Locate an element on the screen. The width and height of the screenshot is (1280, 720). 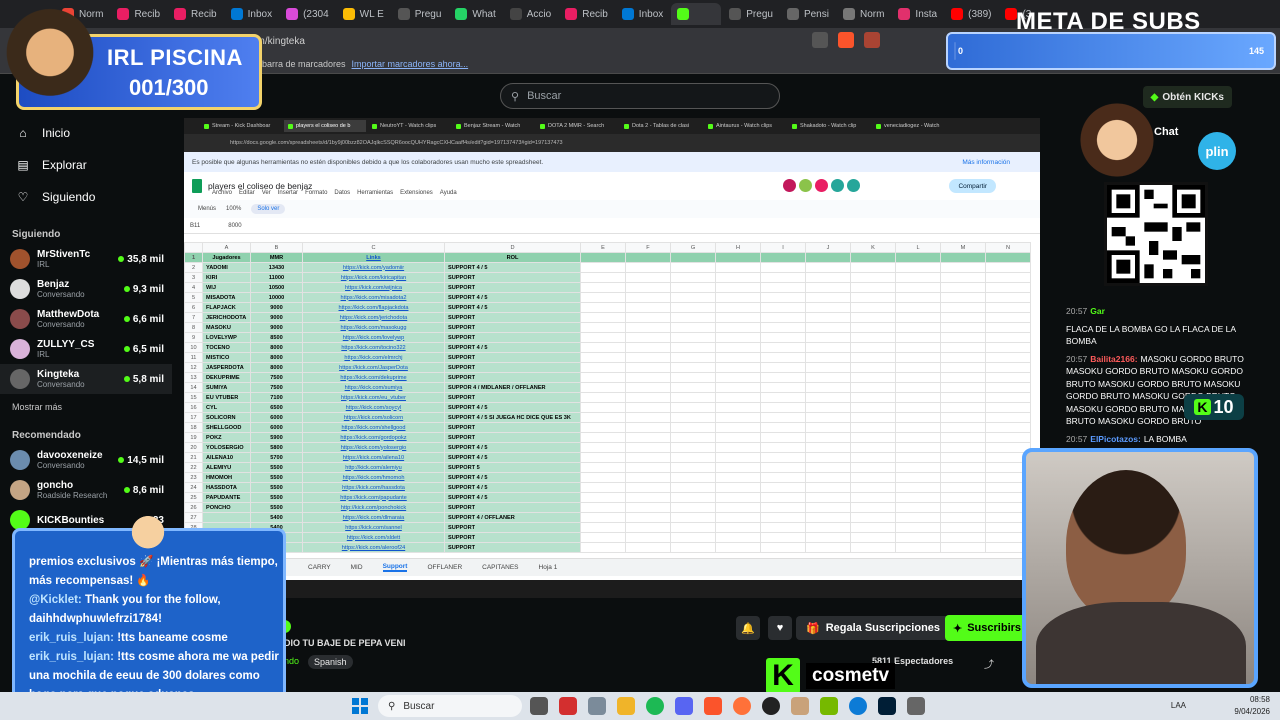
channel-matthewdota: MatthewDota Conversando 6,6 mil is located at coordinates (86, 319).